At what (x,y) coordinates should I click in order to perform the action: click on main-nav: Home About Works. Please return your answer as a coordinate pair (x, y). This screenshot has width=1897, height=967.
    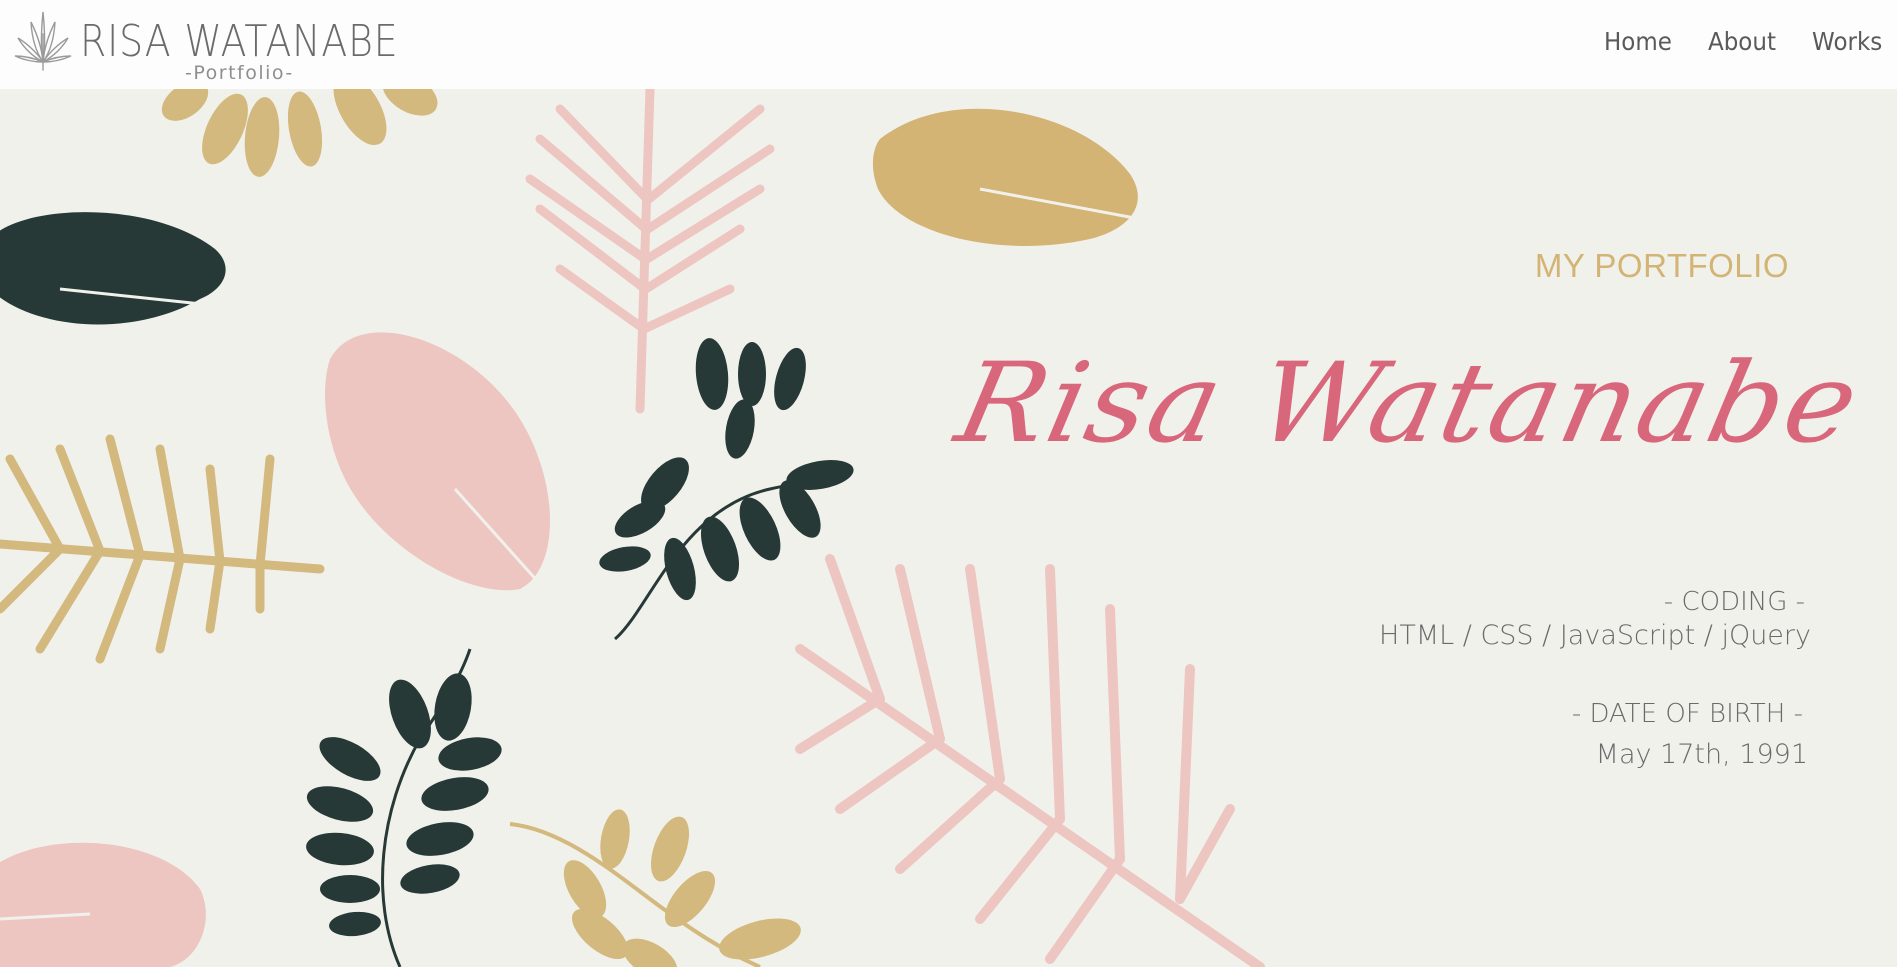
    Looking at the image, I should click on (1743, 44).